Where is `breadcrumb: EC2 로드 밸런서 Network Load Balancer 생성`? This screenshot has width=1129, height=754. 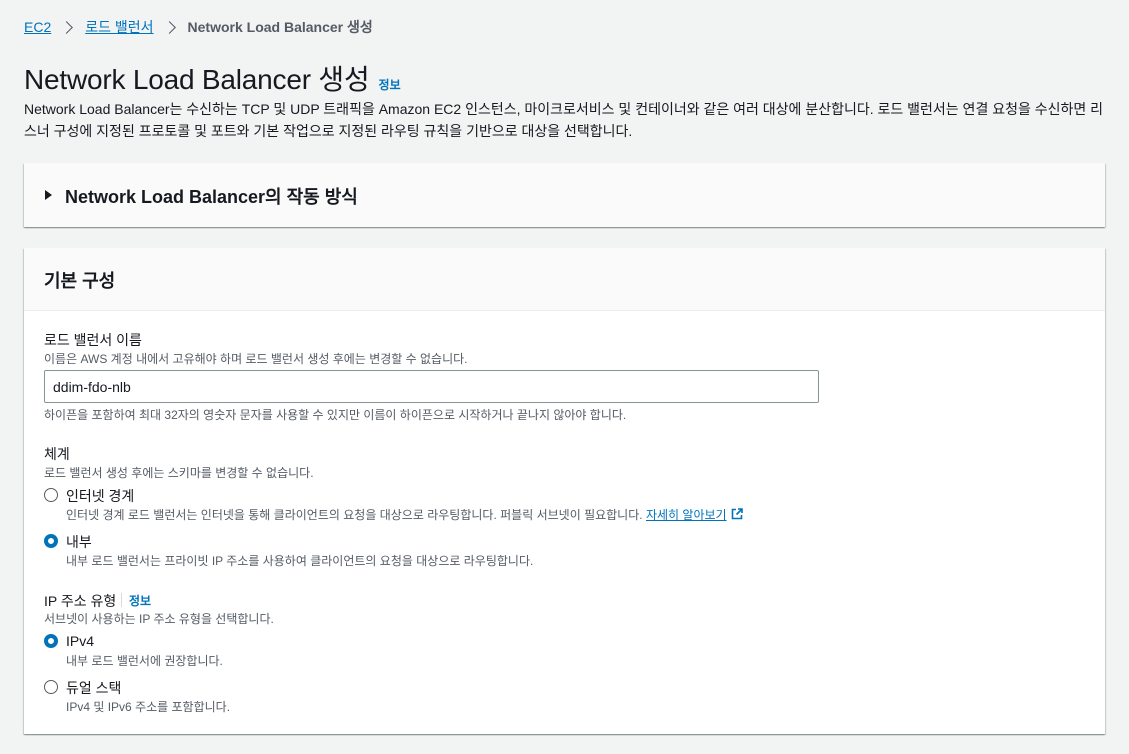 breadcrumb: EC2 로드 밸런서 Network Load Balancer 생성 is located at coordinates (198, 27).